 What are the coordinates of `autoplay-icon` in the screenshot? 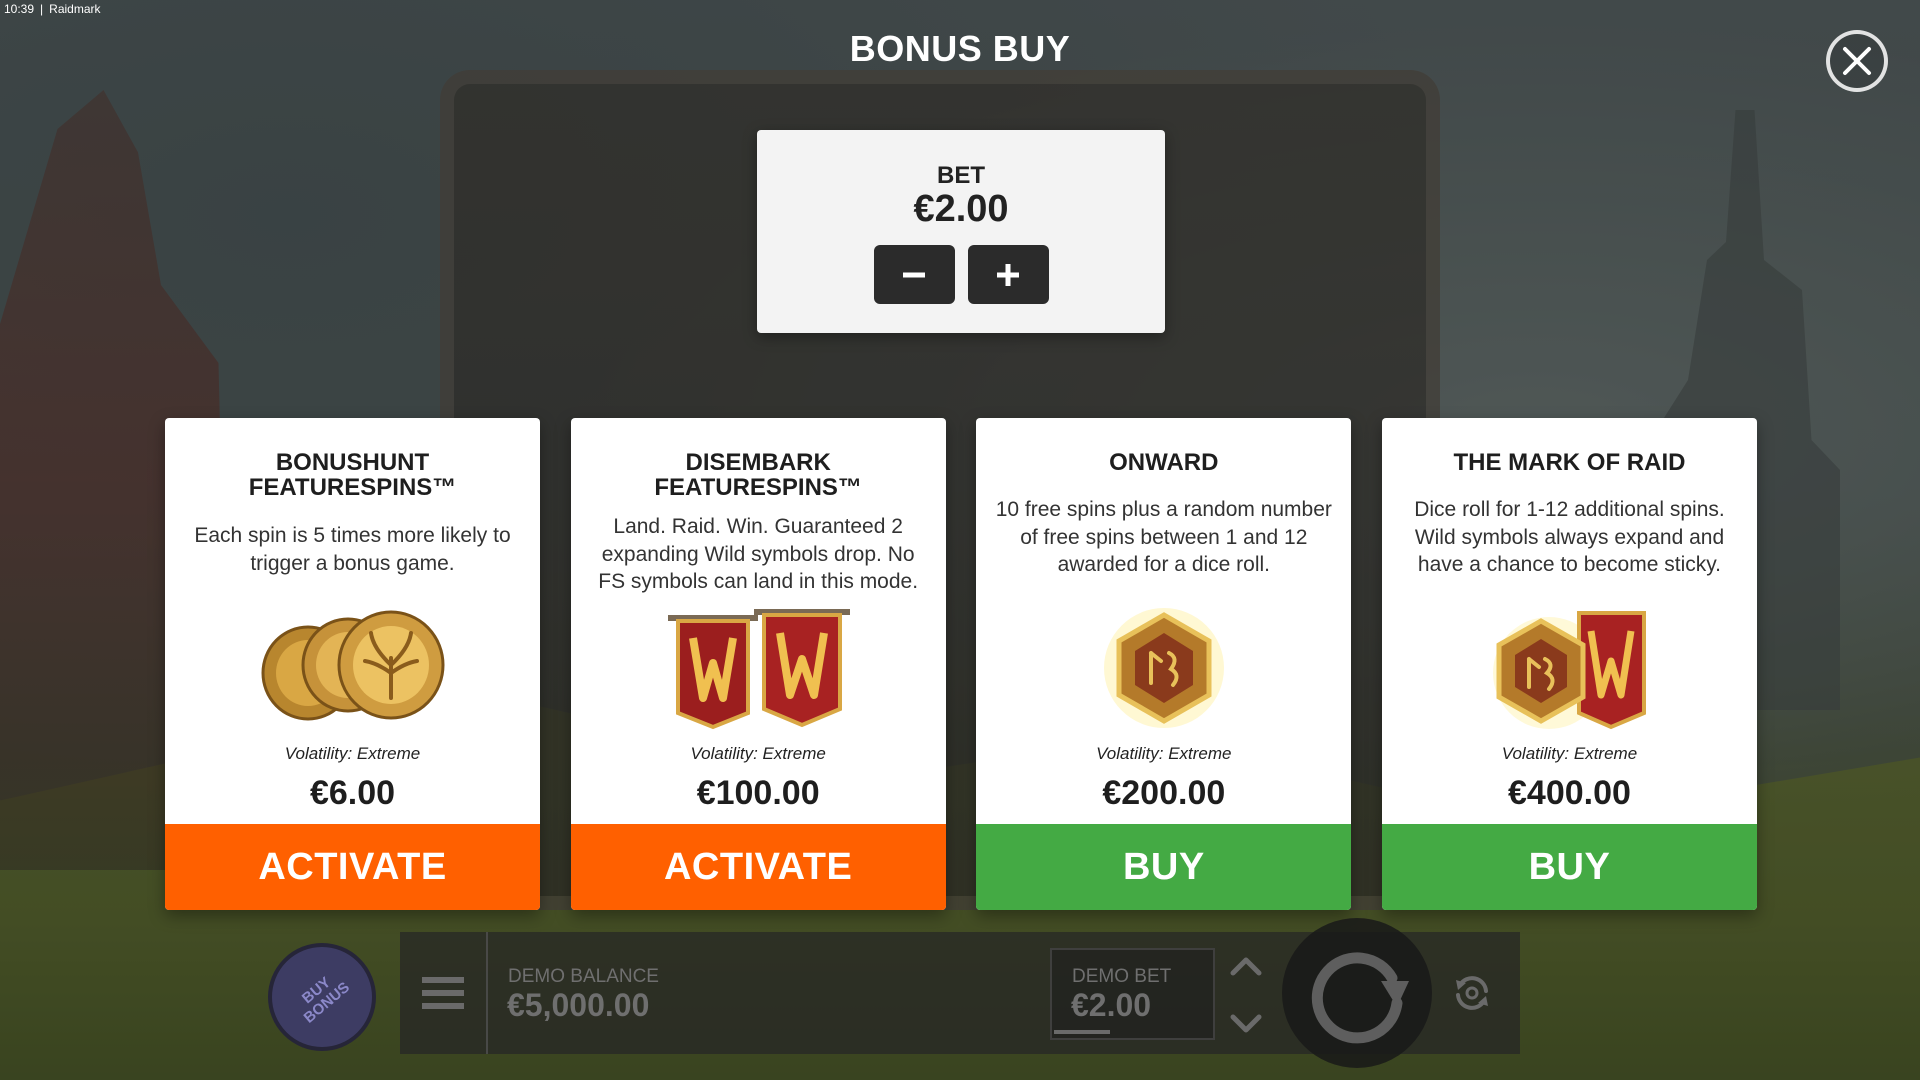 It's located at (1472, 993).